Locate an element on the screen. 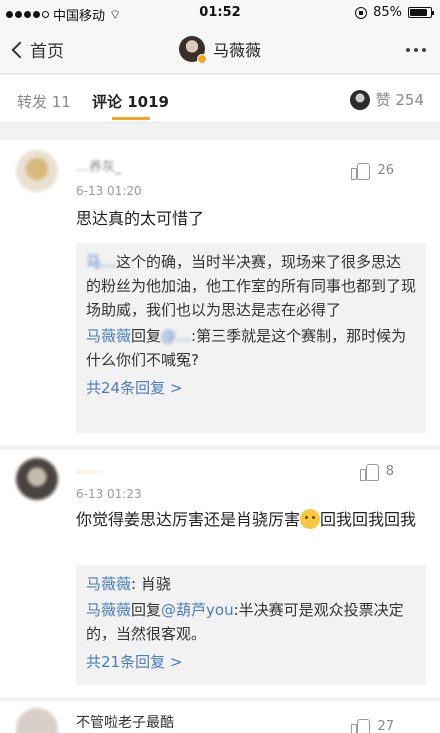  active-tab-indicator is located at coordinates (131, 118).